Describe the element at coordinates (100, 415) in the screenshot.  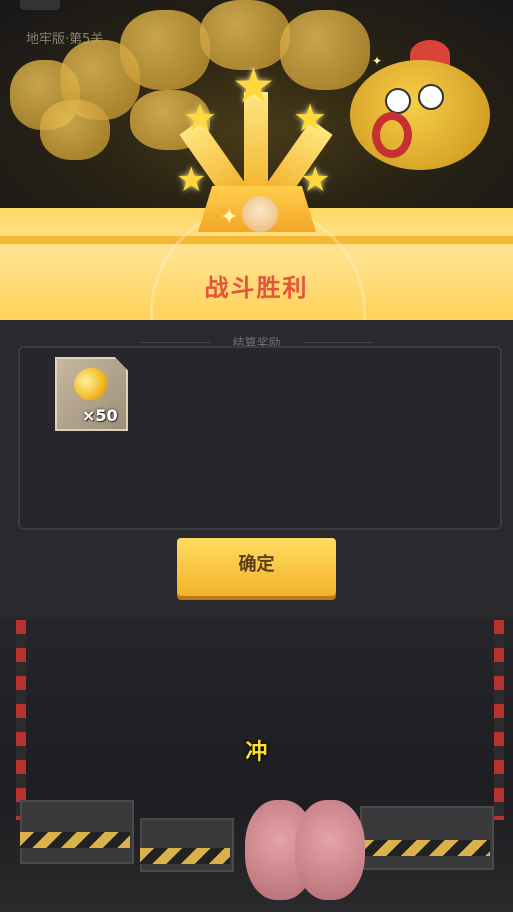
I see `reward-item-count: ×50` at that location.